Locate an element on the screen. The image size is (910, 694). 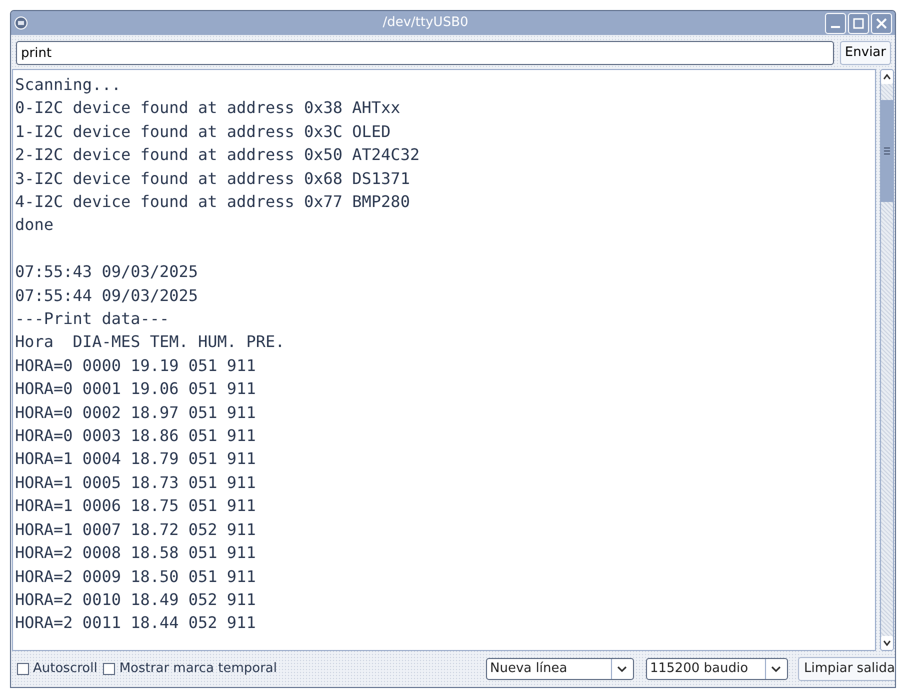
output-line: HORA=2 0010 18.49 052 911 is located at coordinates (135, 599).